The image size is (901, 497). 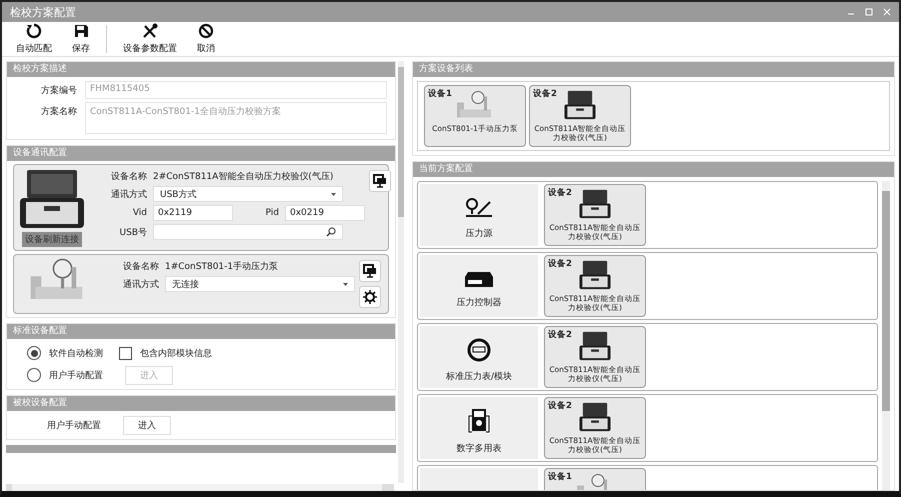 What do you see at coordinates (248, 232) in the screenshot?
I see `search-field` at bounding box center [248, 232].